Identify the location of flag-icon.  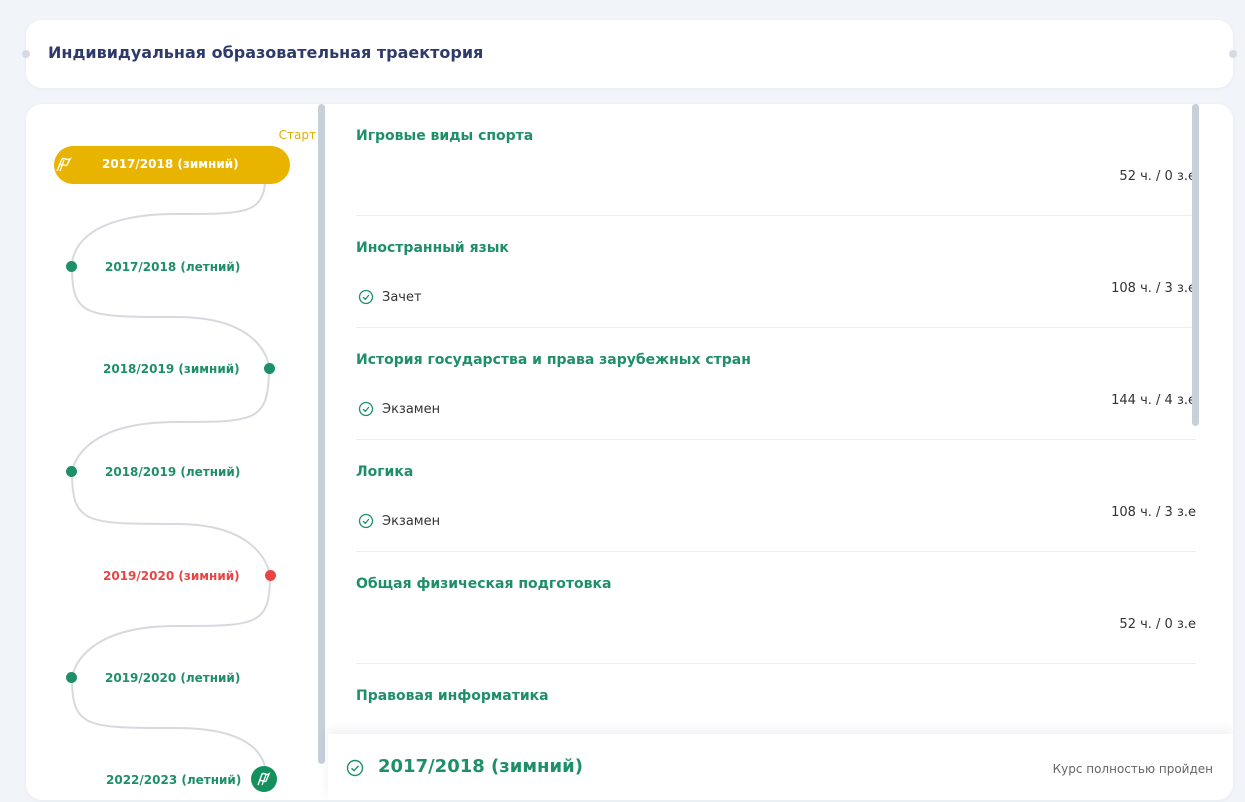
(64, 164).